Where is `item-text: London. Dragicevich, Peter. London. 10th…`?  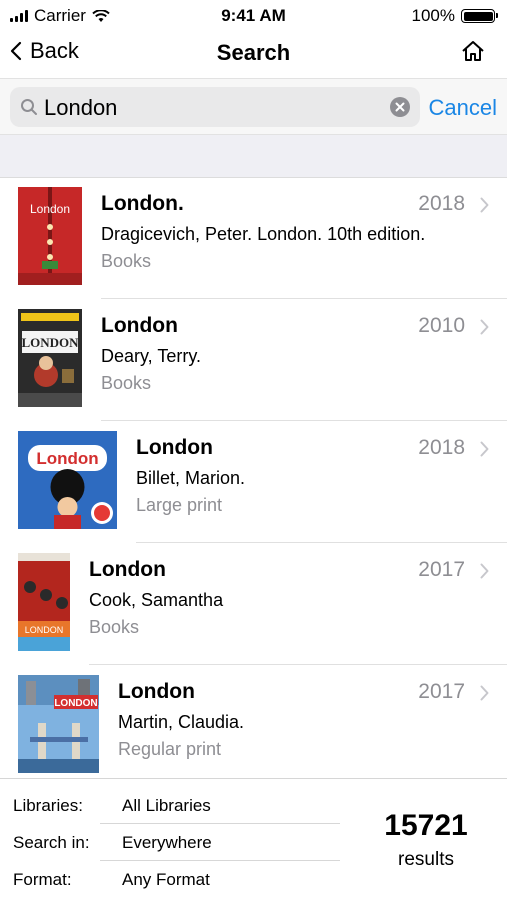
item-text: London. Dragicevich, Peter. London. 10th… is located at coordinates (284, 232).